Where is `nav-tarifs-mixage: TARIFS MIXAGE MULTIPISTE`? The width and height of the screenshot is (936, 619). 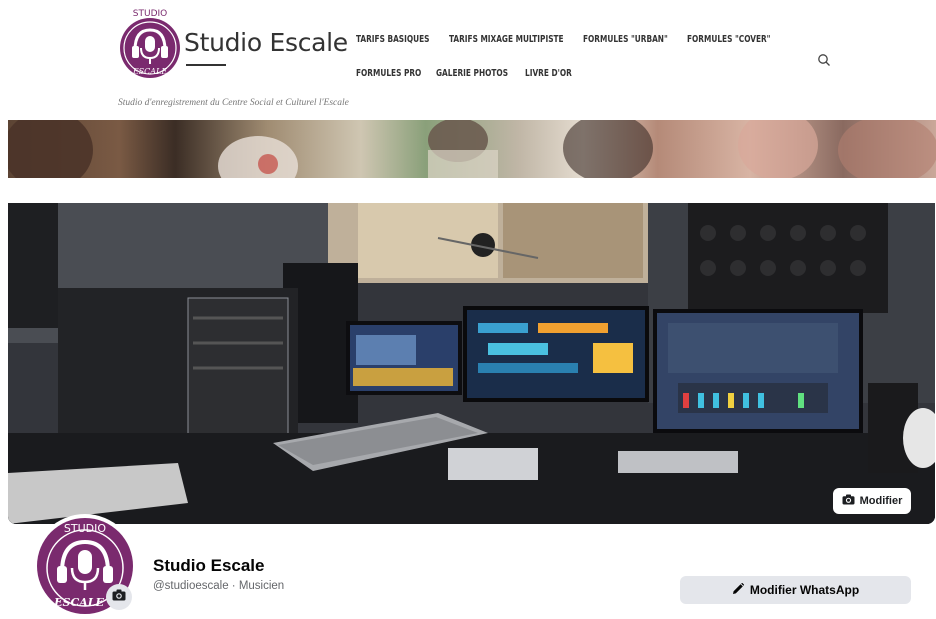 nav-tarifs-mixage: TARIFS MIXAGE MULTIPISTE is located at coordinates (506, 39).